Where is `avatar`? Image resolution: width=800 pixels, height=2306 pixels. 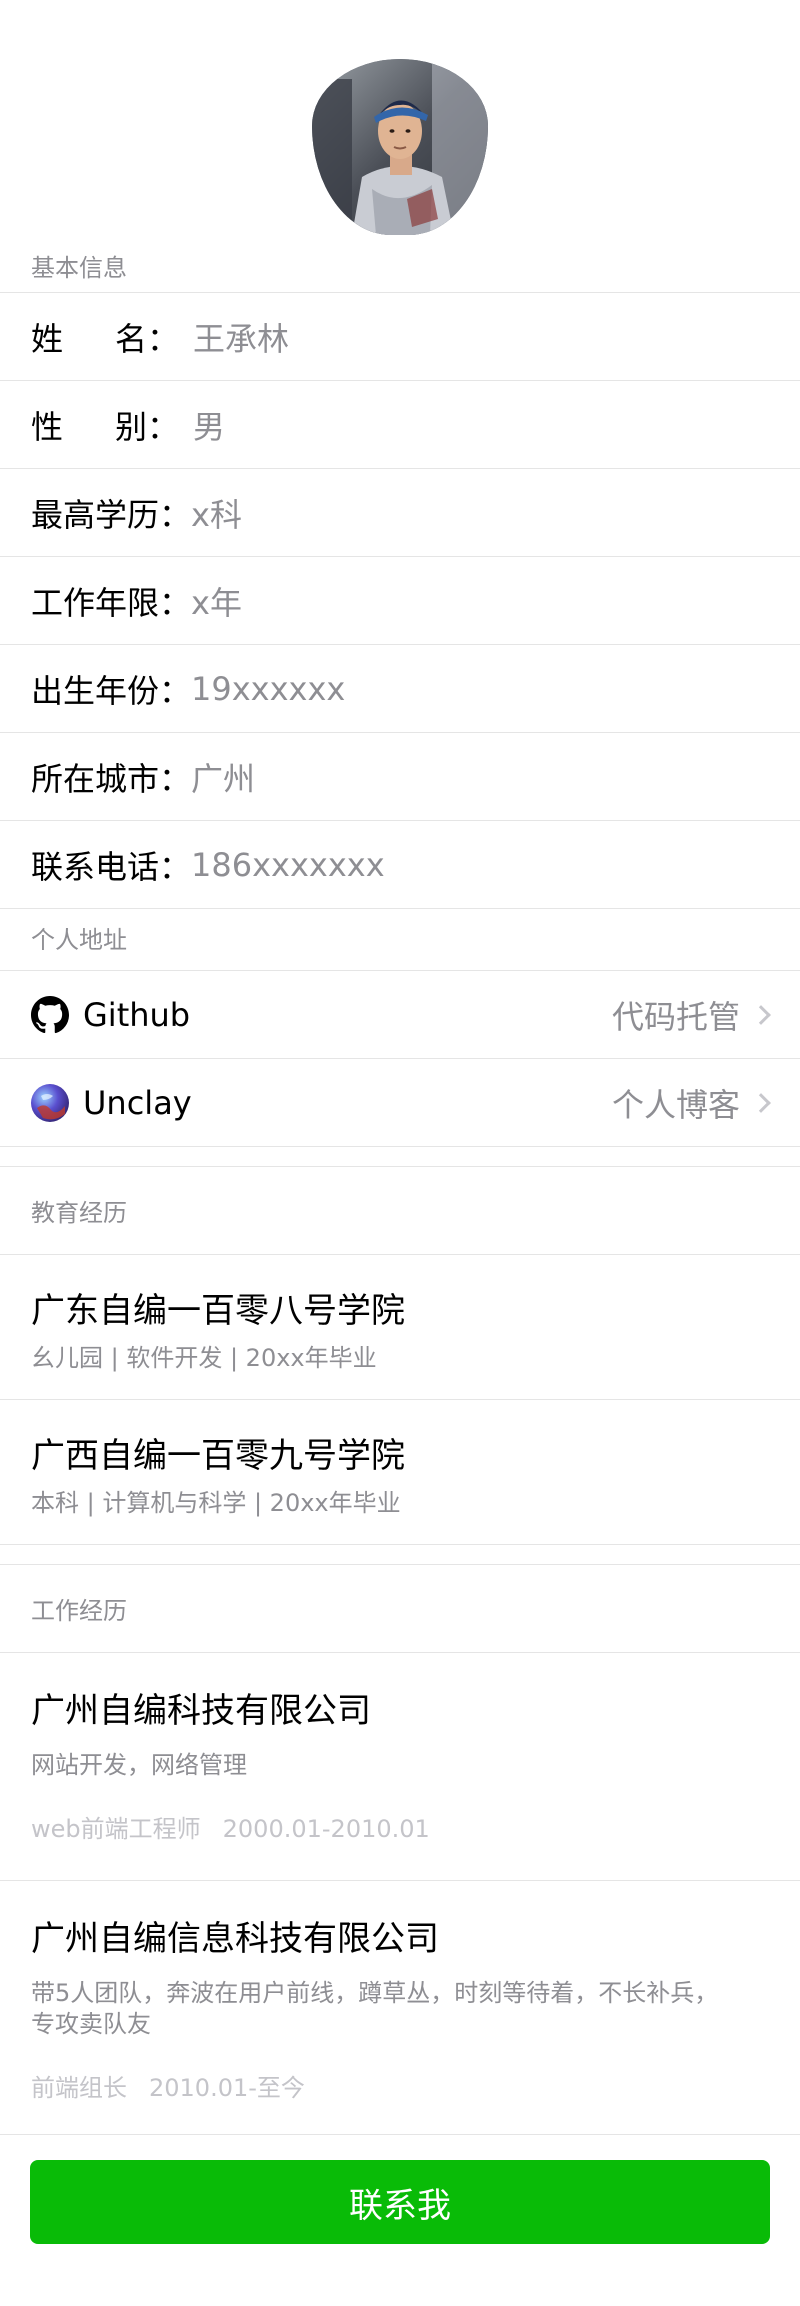
avatar is located at coordinates (400, 147).